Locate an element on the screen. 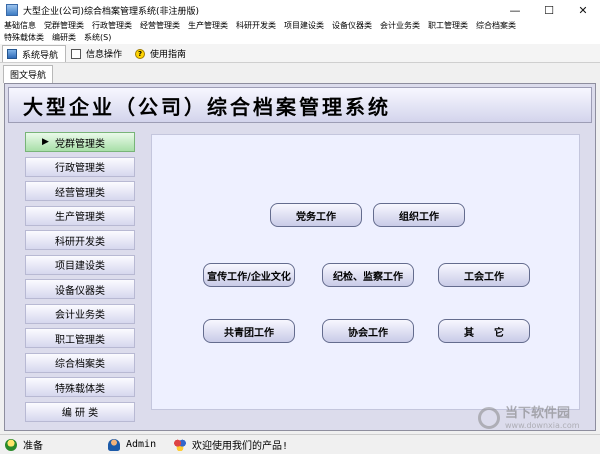 This screenshot has height=454, width=600. nav-item-label: 党群管理类 is located at coordinates (80, 144).